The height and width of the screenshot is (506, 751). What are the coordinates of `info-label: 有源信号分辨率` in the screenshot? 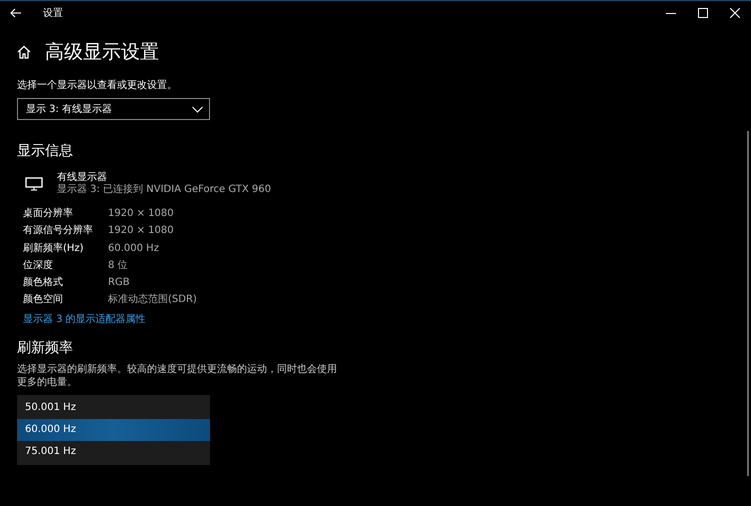 It's located at (58, 231).